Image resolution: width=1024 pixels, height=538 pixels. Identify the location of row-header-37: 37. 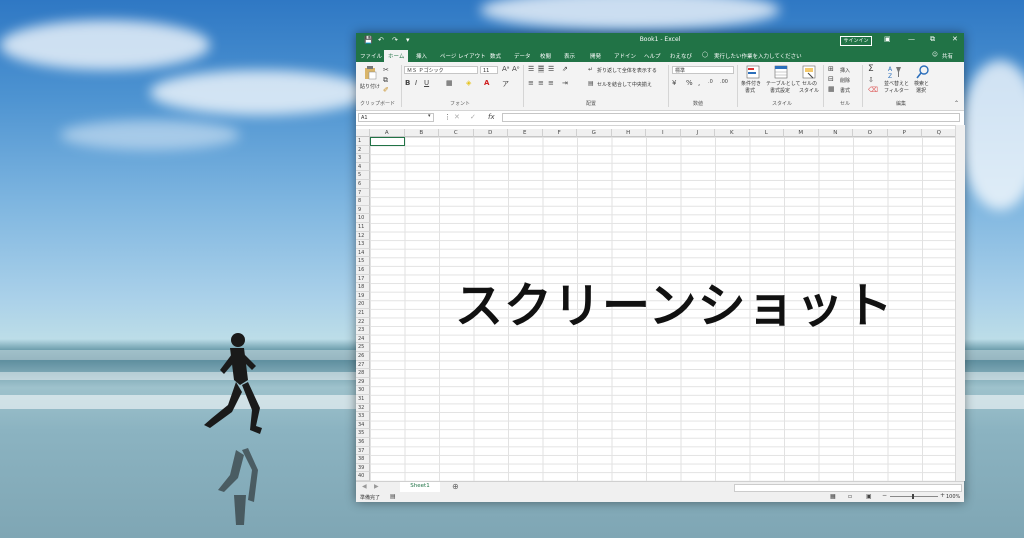
(363, 451).